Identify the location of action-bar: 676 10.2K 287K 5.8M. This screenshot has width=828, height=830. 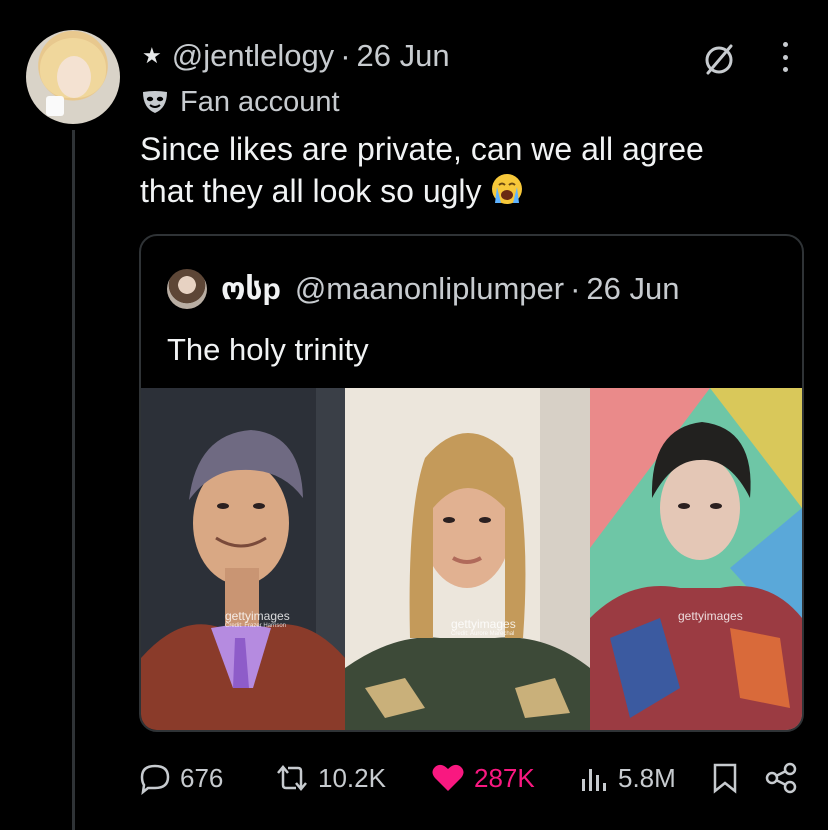
(473, 778).